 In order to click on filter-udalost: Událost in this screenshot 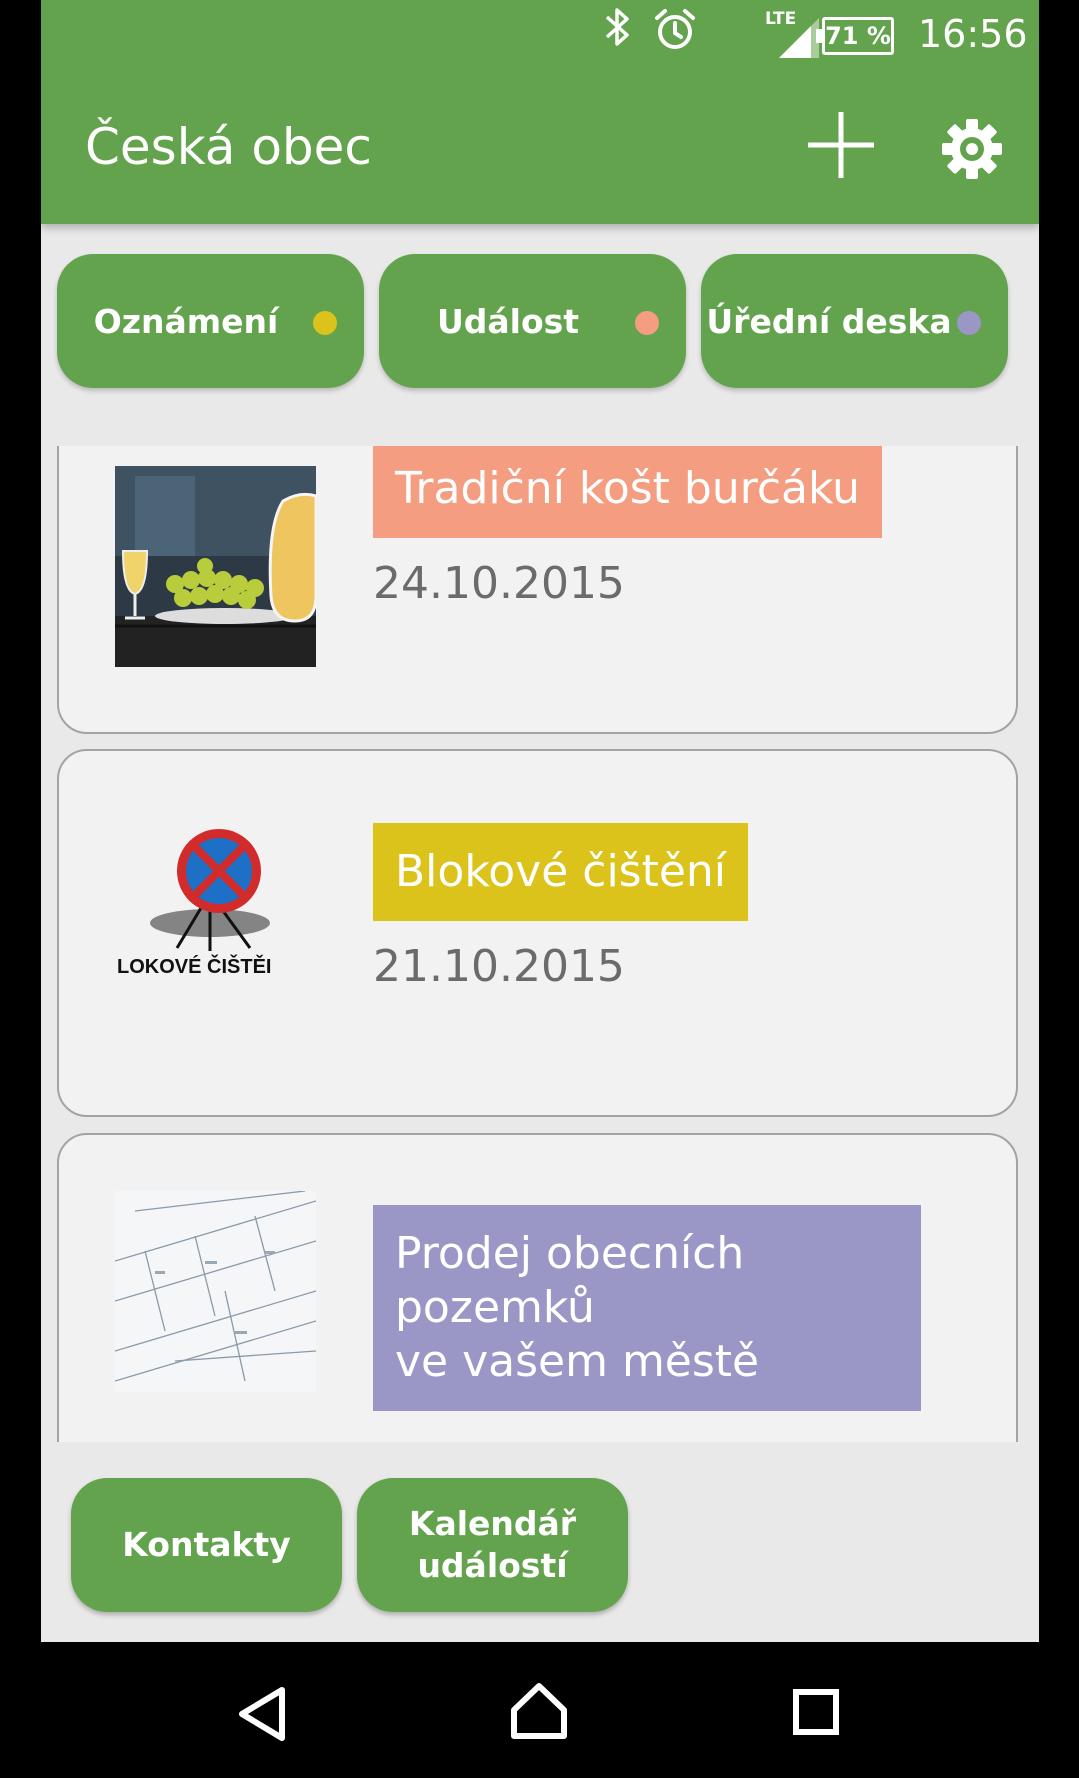, I will do `click(532, 321)`.